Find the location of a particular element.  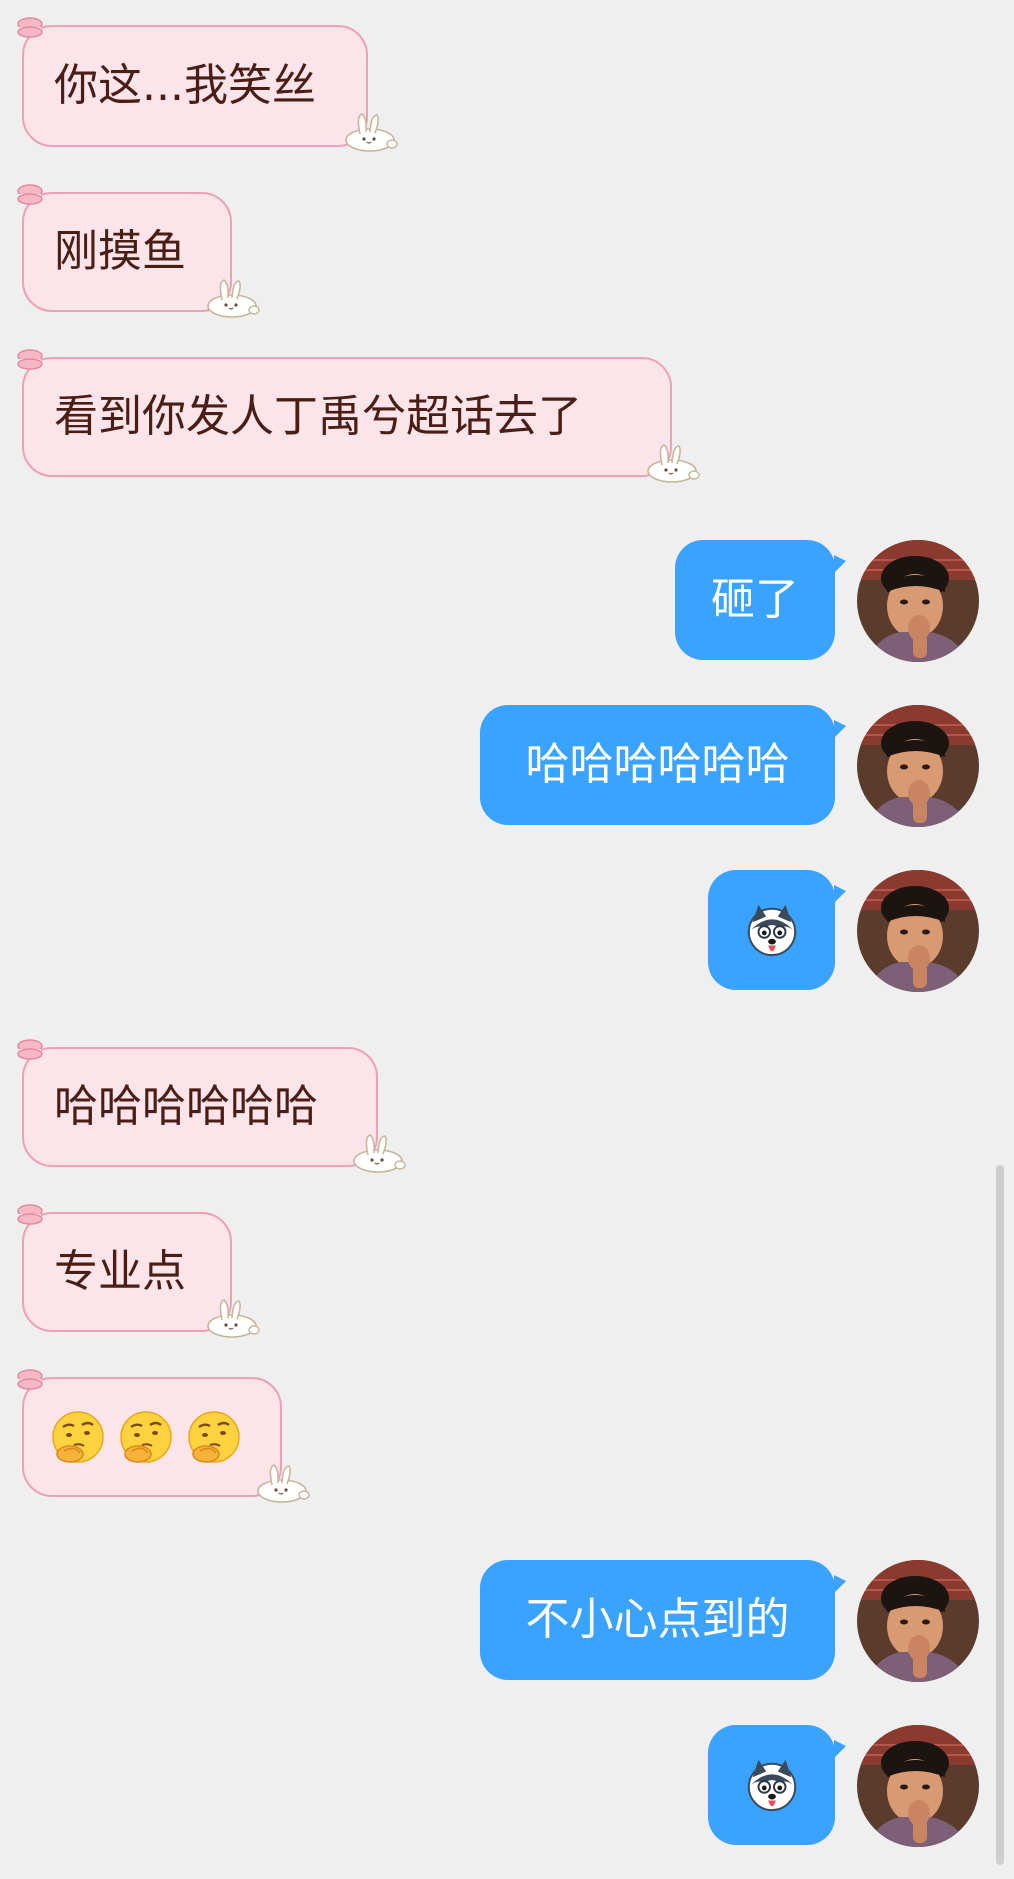

message-incoming: 刚摸鱼 is located at coordinates (507, 232).